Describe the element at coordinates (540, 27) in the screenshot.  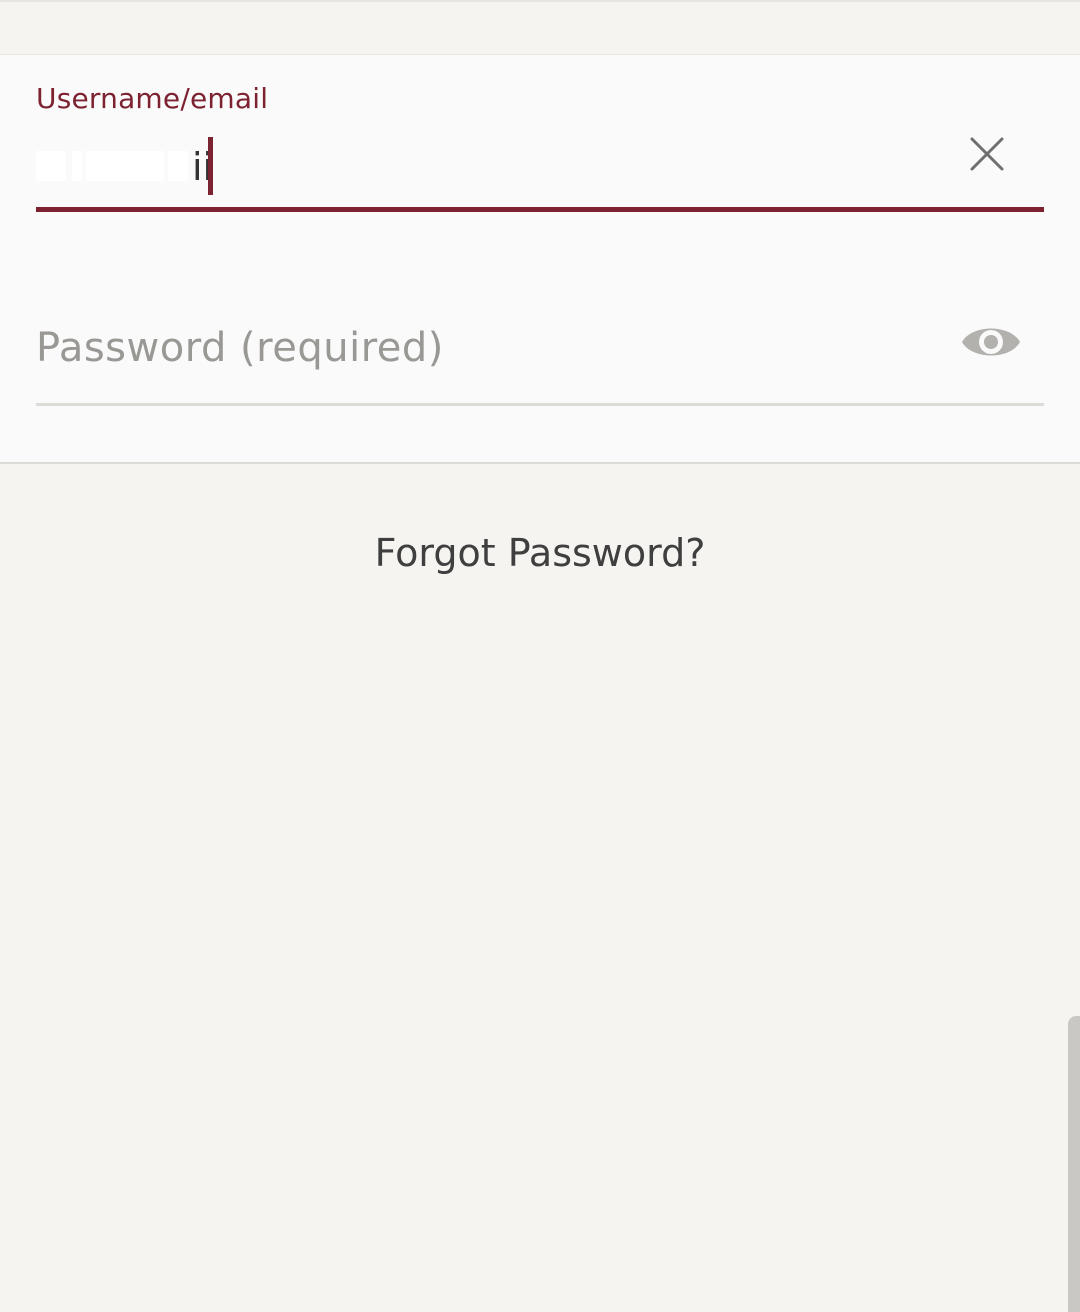
I see `top-strip` at that location.